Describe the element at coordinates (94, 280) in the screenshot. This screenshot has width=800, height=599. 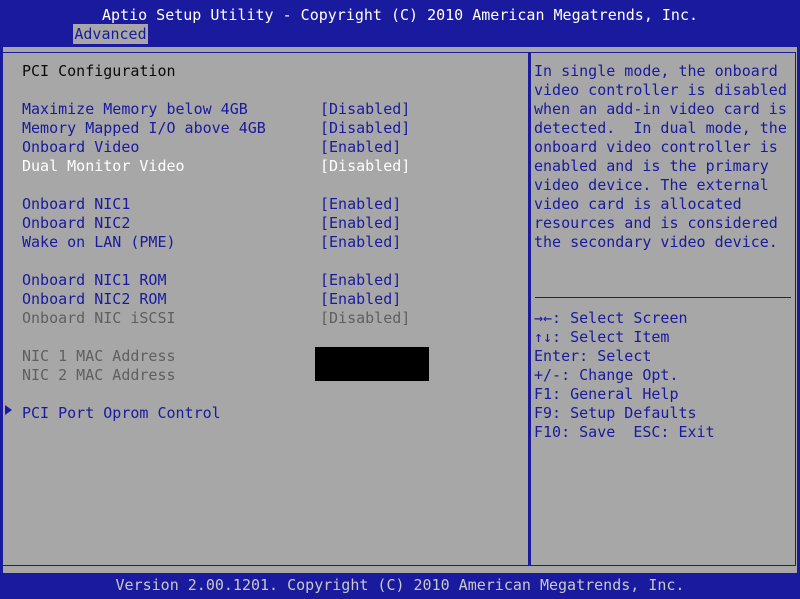
I see `setting-label-nic1-rom: Onboard NIC1 ROM` at that location.